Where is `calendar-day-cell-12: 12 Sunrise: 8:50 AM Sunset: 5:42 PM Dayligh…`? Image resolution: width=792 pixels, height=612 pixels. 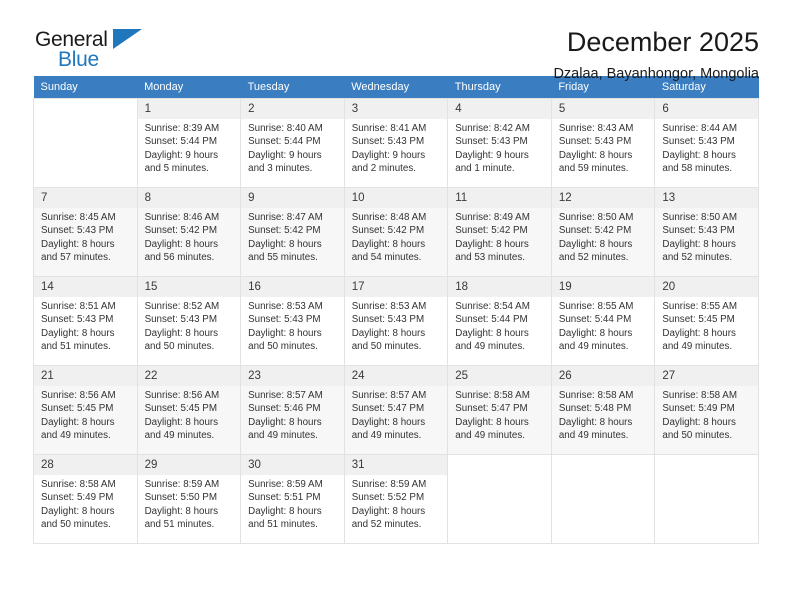 calendar-day-cell-12: 12 Sunrise: 8:50 AM Sunset: 5:42 PM Dayligh… is located at coordinates (603, 232).